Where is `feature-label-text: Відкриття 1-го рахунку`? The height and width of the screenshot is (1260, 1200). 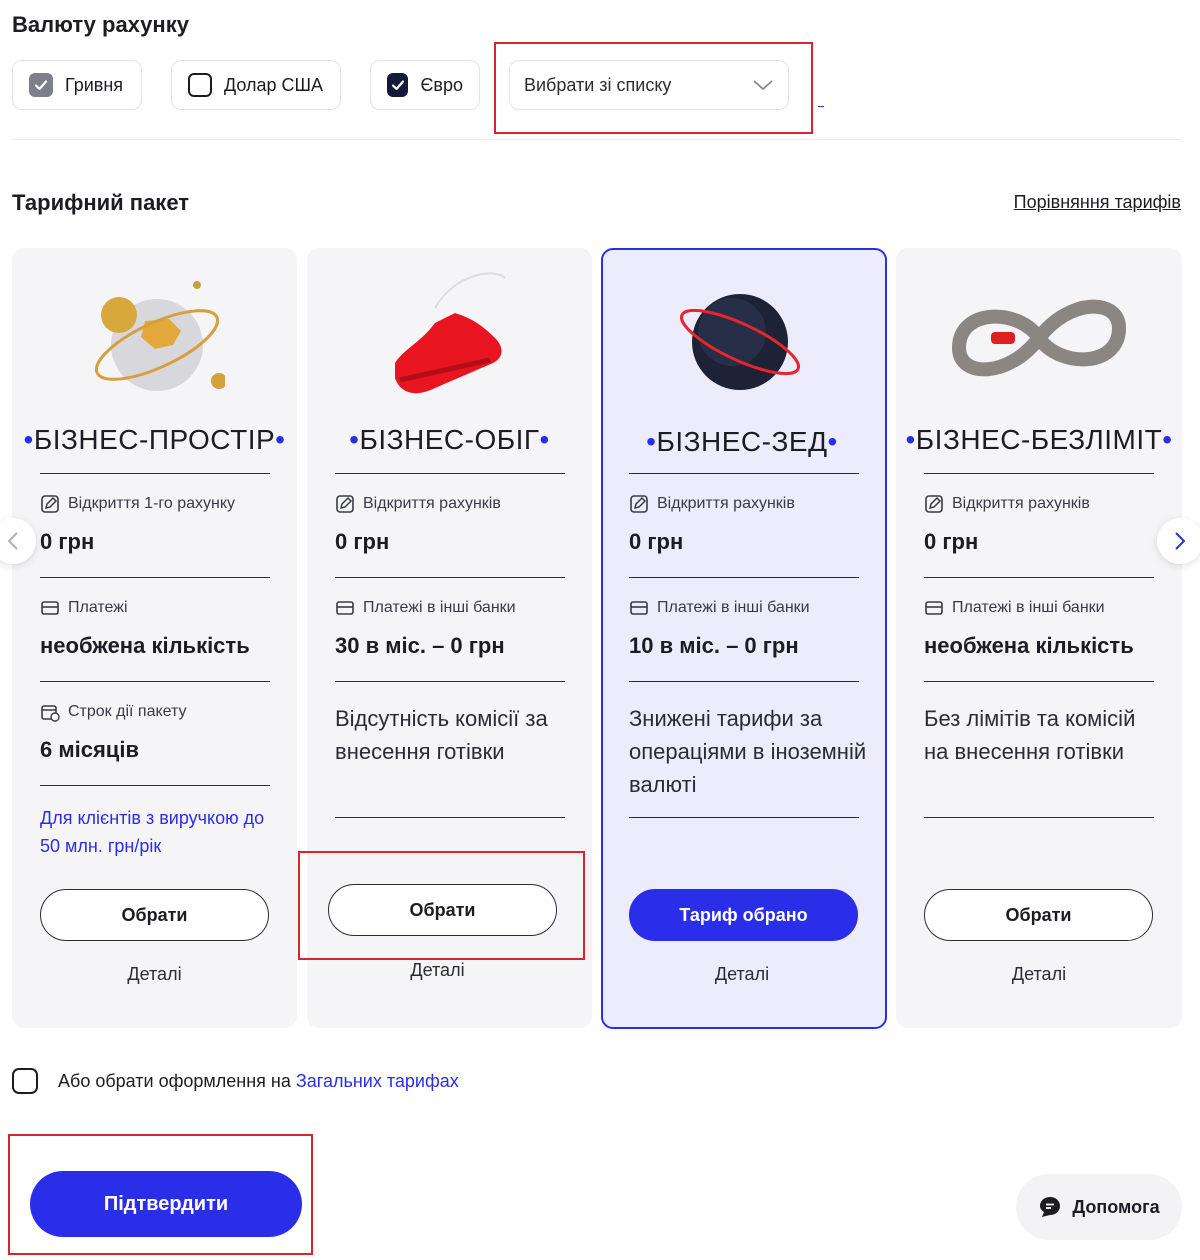 feature-label-text: Відкриття 1-го рахунку is located at coordinates (152, 503).